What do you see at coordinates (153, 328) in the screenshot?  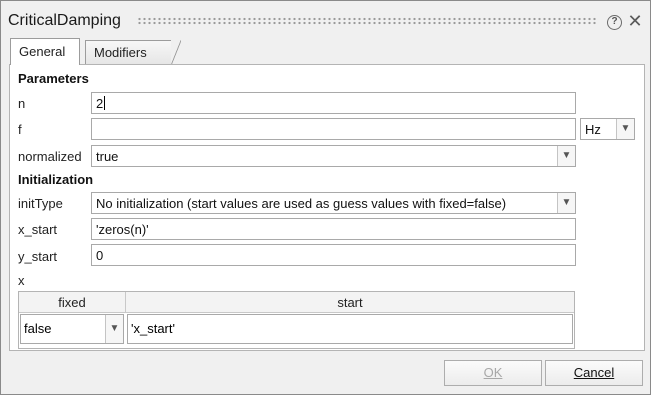 I see `start-value: 'x_start'` at bounding box center [153, 328].